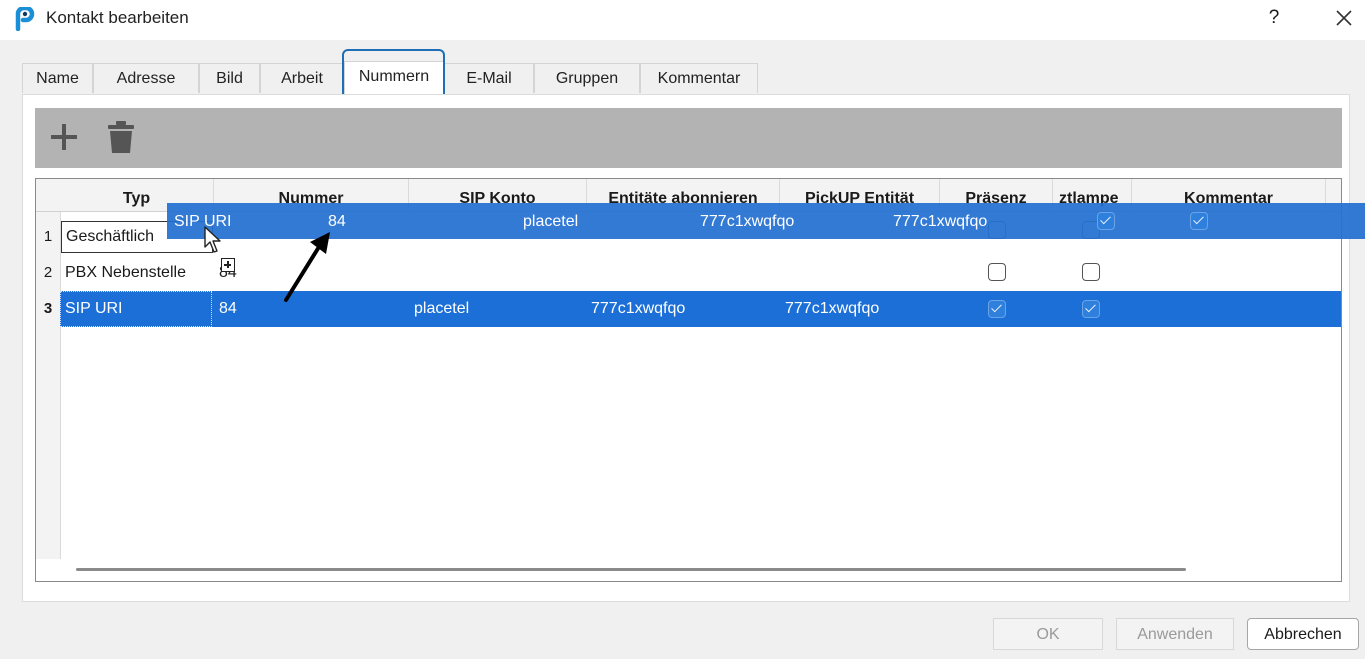 Image resolution: width=1365 pixels, height=659 pixels. Describe the element at coordinates (212, 239) in the screenshot. I see `drag-cursor-icon` at that location.